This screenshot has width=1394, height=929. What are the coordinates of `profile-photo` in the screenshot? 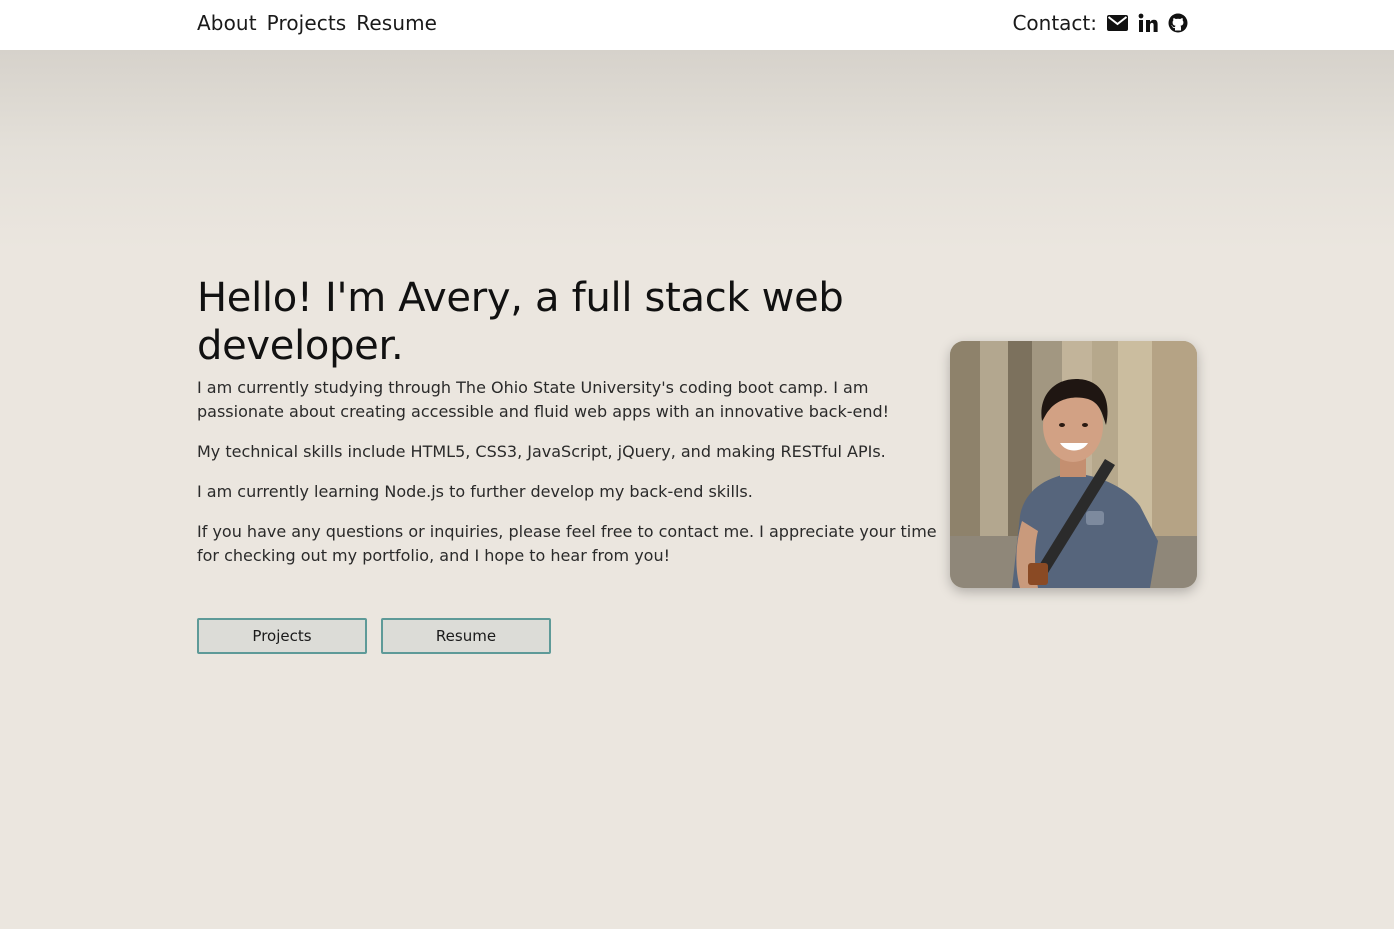 It's located at (1073, 464).